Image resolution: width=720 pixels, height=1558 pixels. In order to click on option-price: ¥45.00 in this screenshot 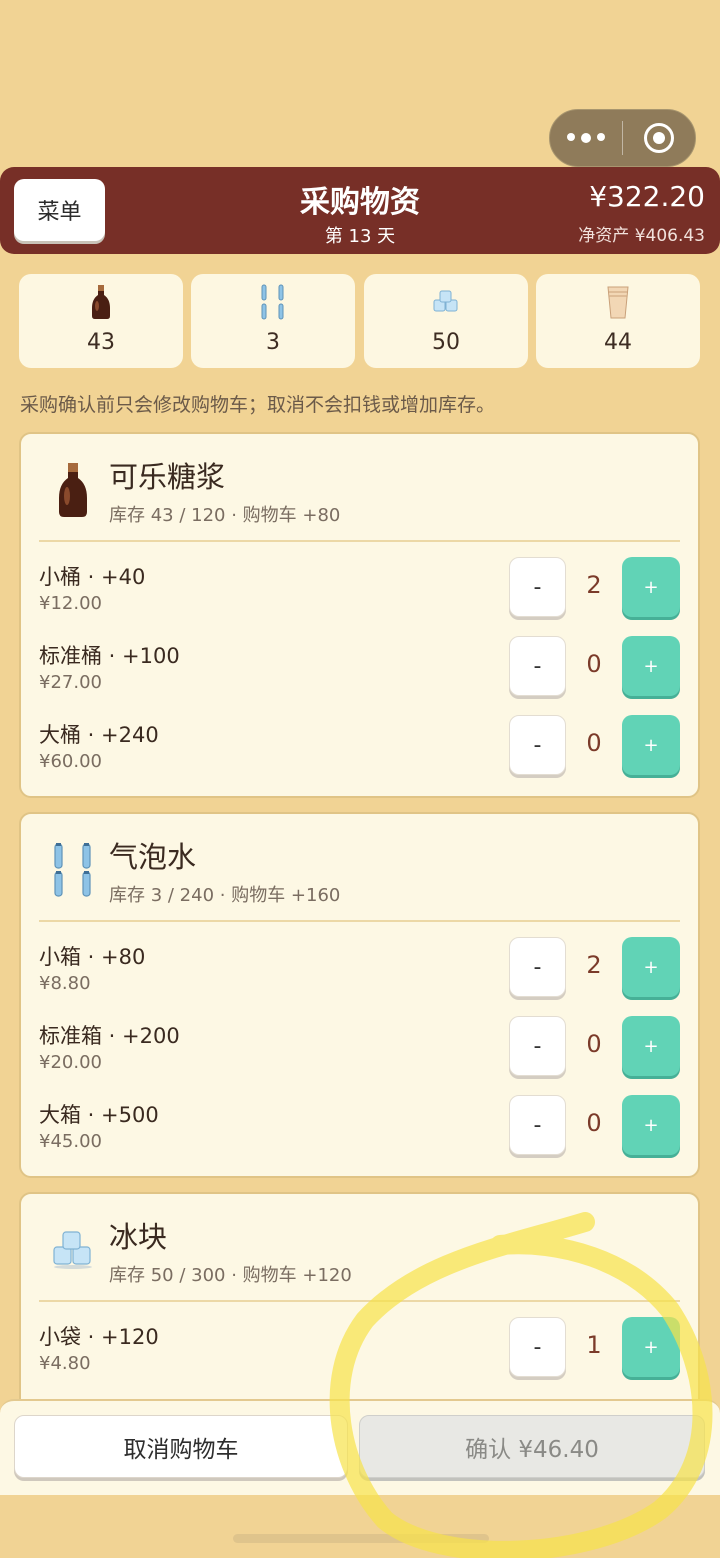, I will do `click(70, 1141)`.